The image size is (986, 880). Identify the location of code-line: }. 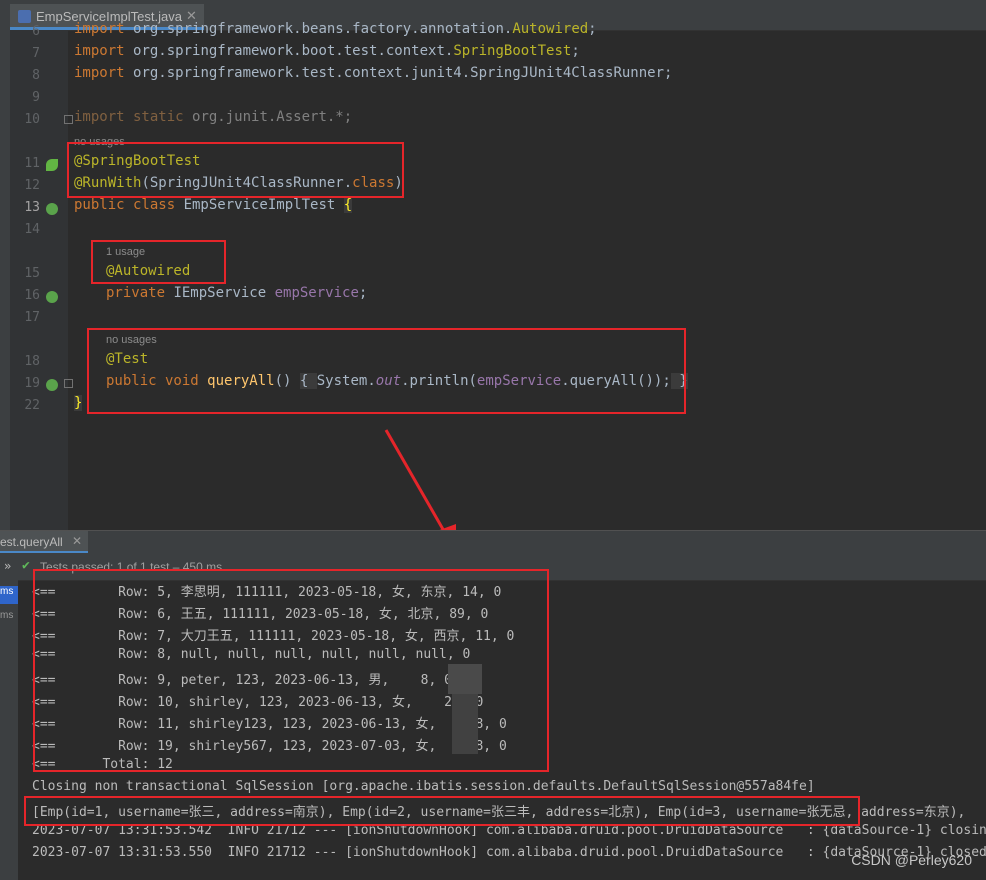
(78, 403).